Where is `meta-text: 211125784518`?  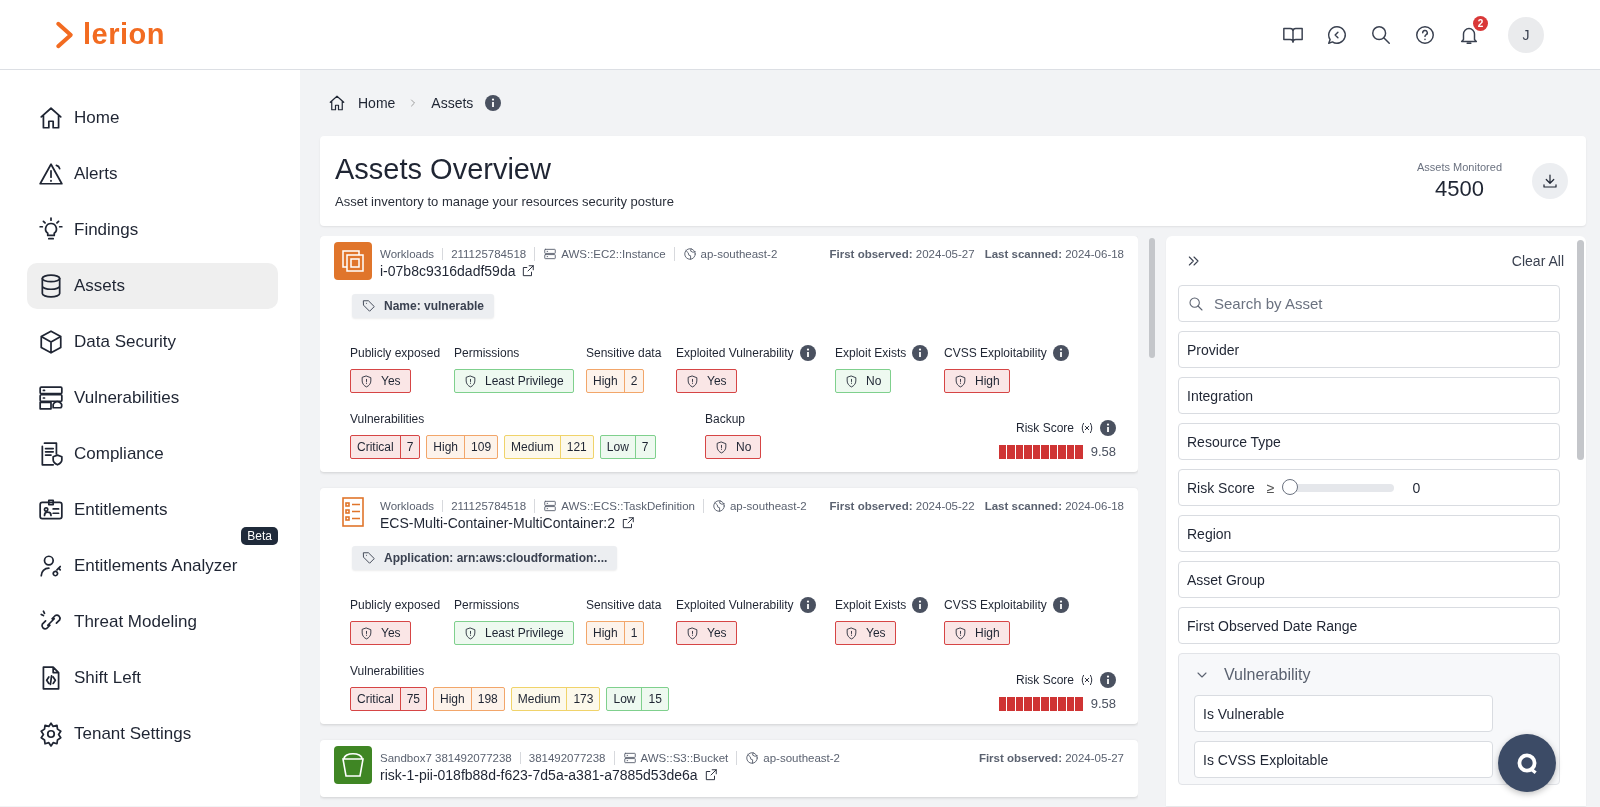
meta-text: 211125784518 is located at coordinates (489, 506).